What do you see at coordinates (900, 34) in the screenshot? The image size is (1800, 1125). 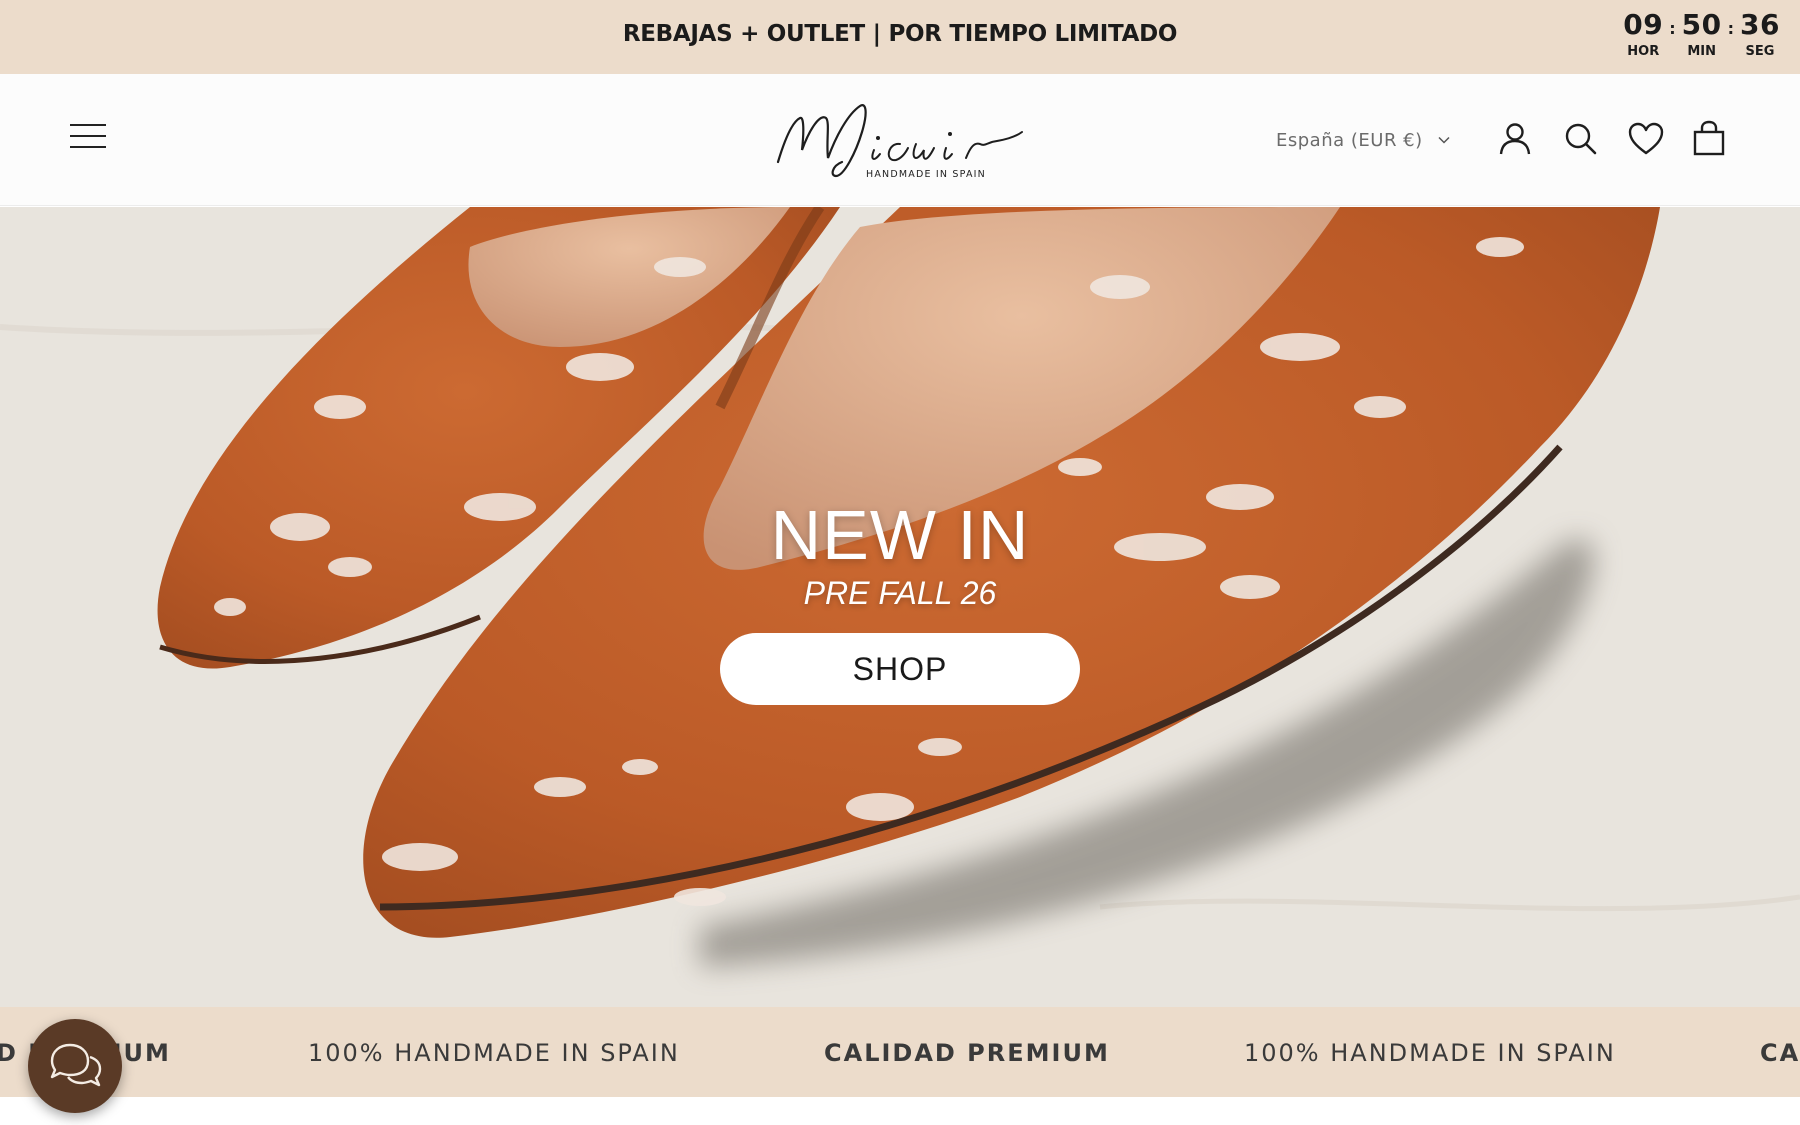 I see `announcement-text: REBAJAS + OUTLET | POR TIEMPO LIMITADO` at bounding box center [900, 34].